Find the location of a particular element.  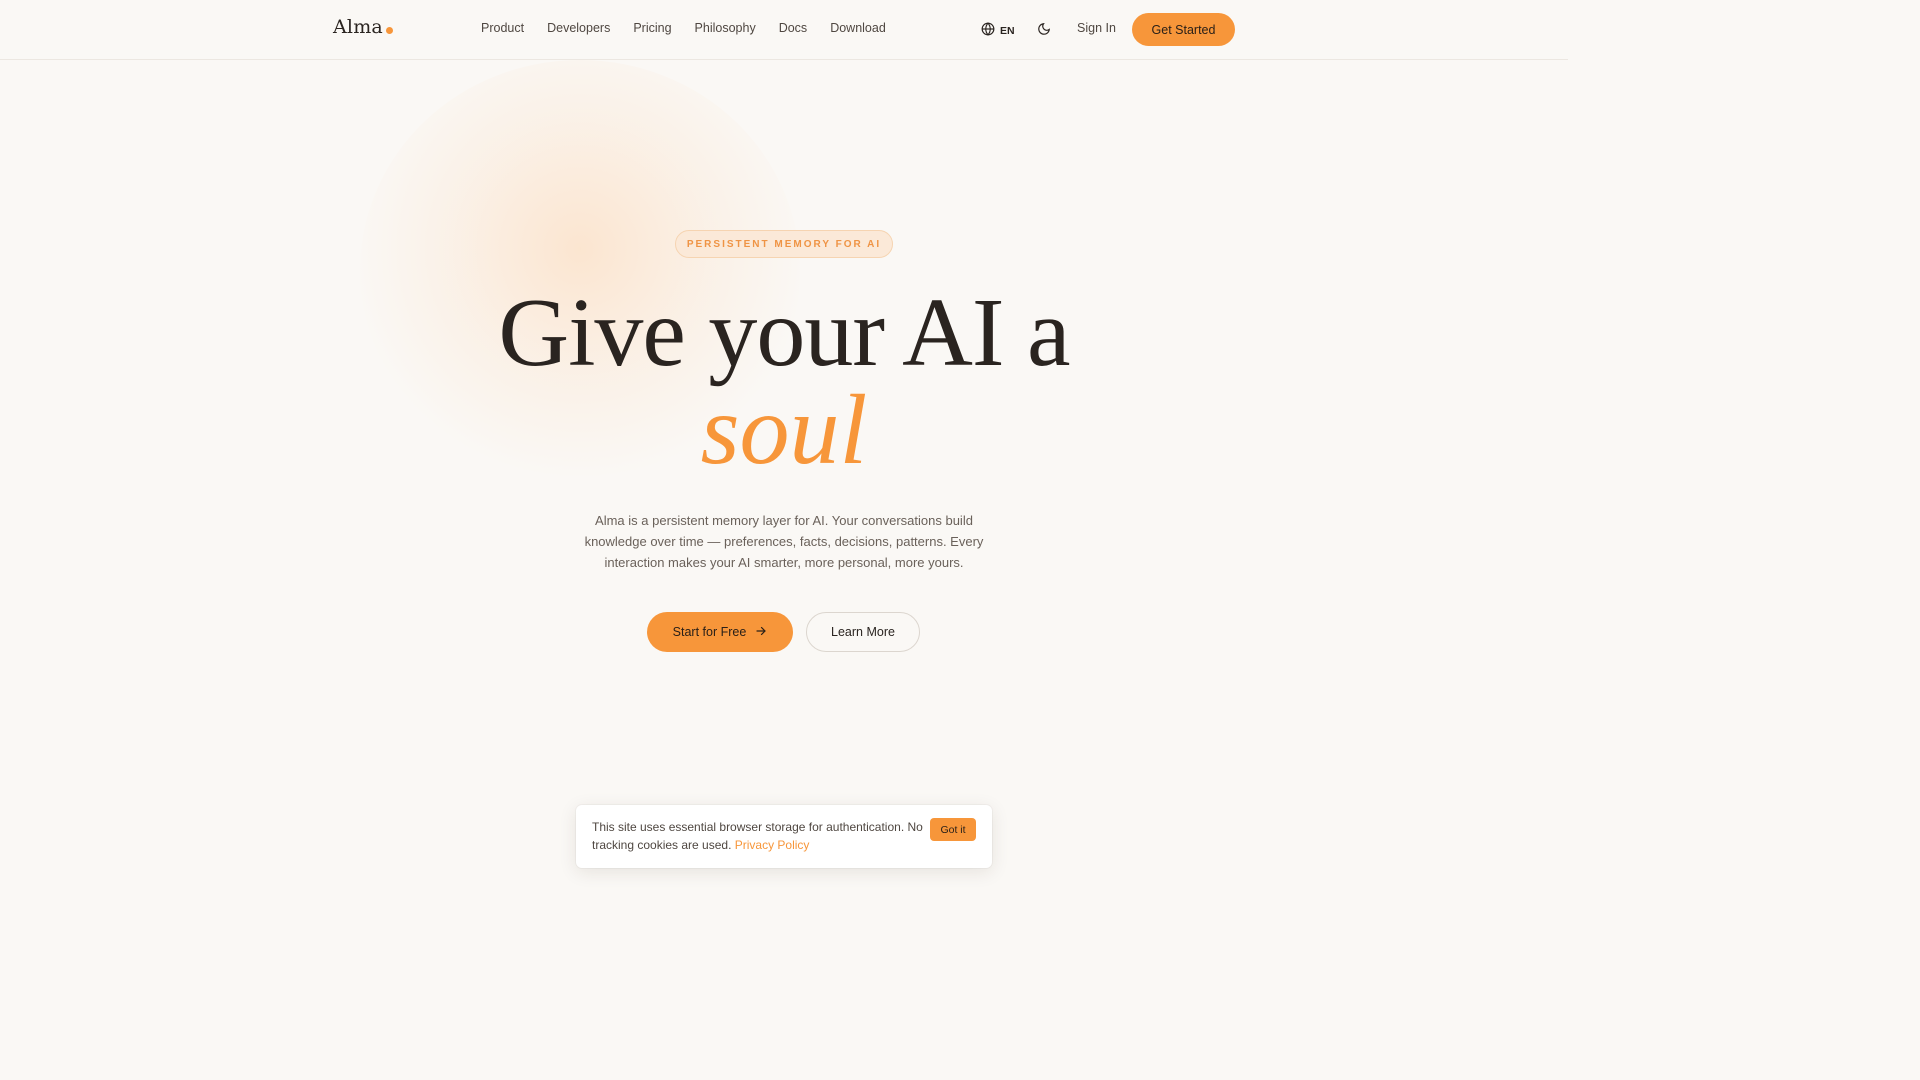

hero-headline-accent: soul is located at coordinates (784, 429).